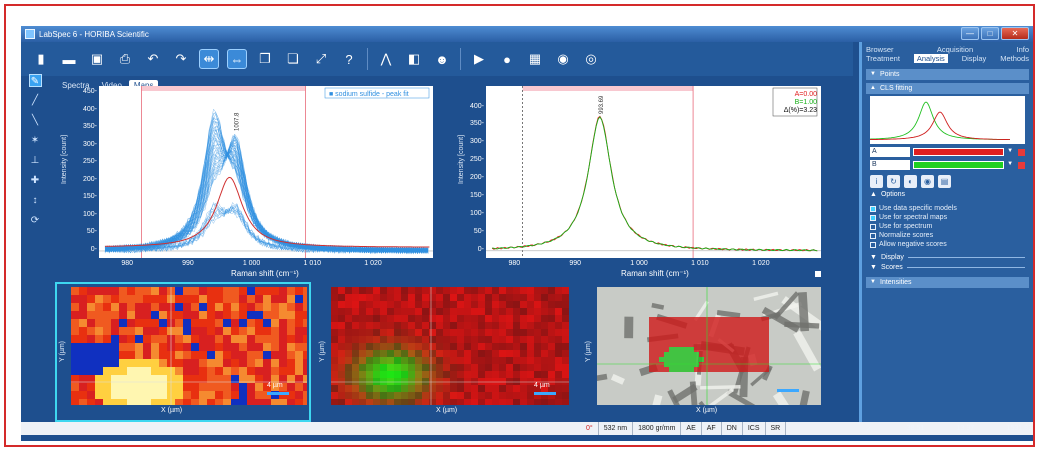 This screenshot has height=451, width=1039. What do you see at coordinates (947, 244) in the screenshot?
I see `option-checkbox: Allow negative scores` at bounding box center [947, 244].